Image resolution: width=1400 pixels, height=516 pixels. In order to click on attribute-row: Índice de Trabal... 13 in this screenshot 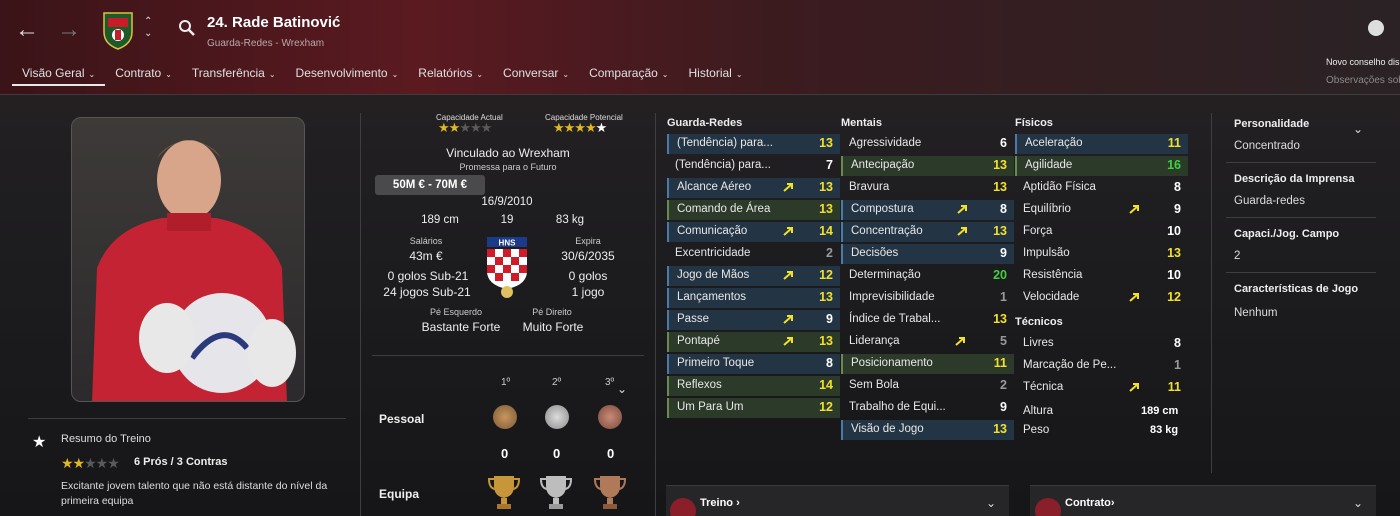, I will do `click(927, 320)`.